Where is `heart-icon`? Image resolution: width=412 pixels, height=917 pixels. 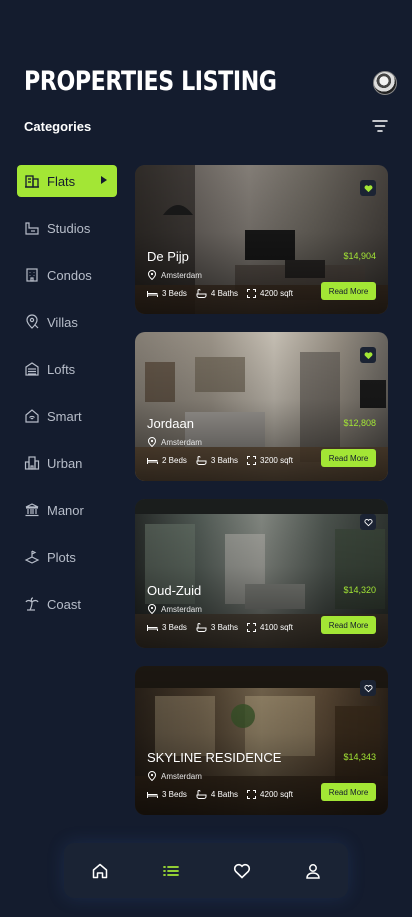 heart-icon is located at coordinates (241, 871).